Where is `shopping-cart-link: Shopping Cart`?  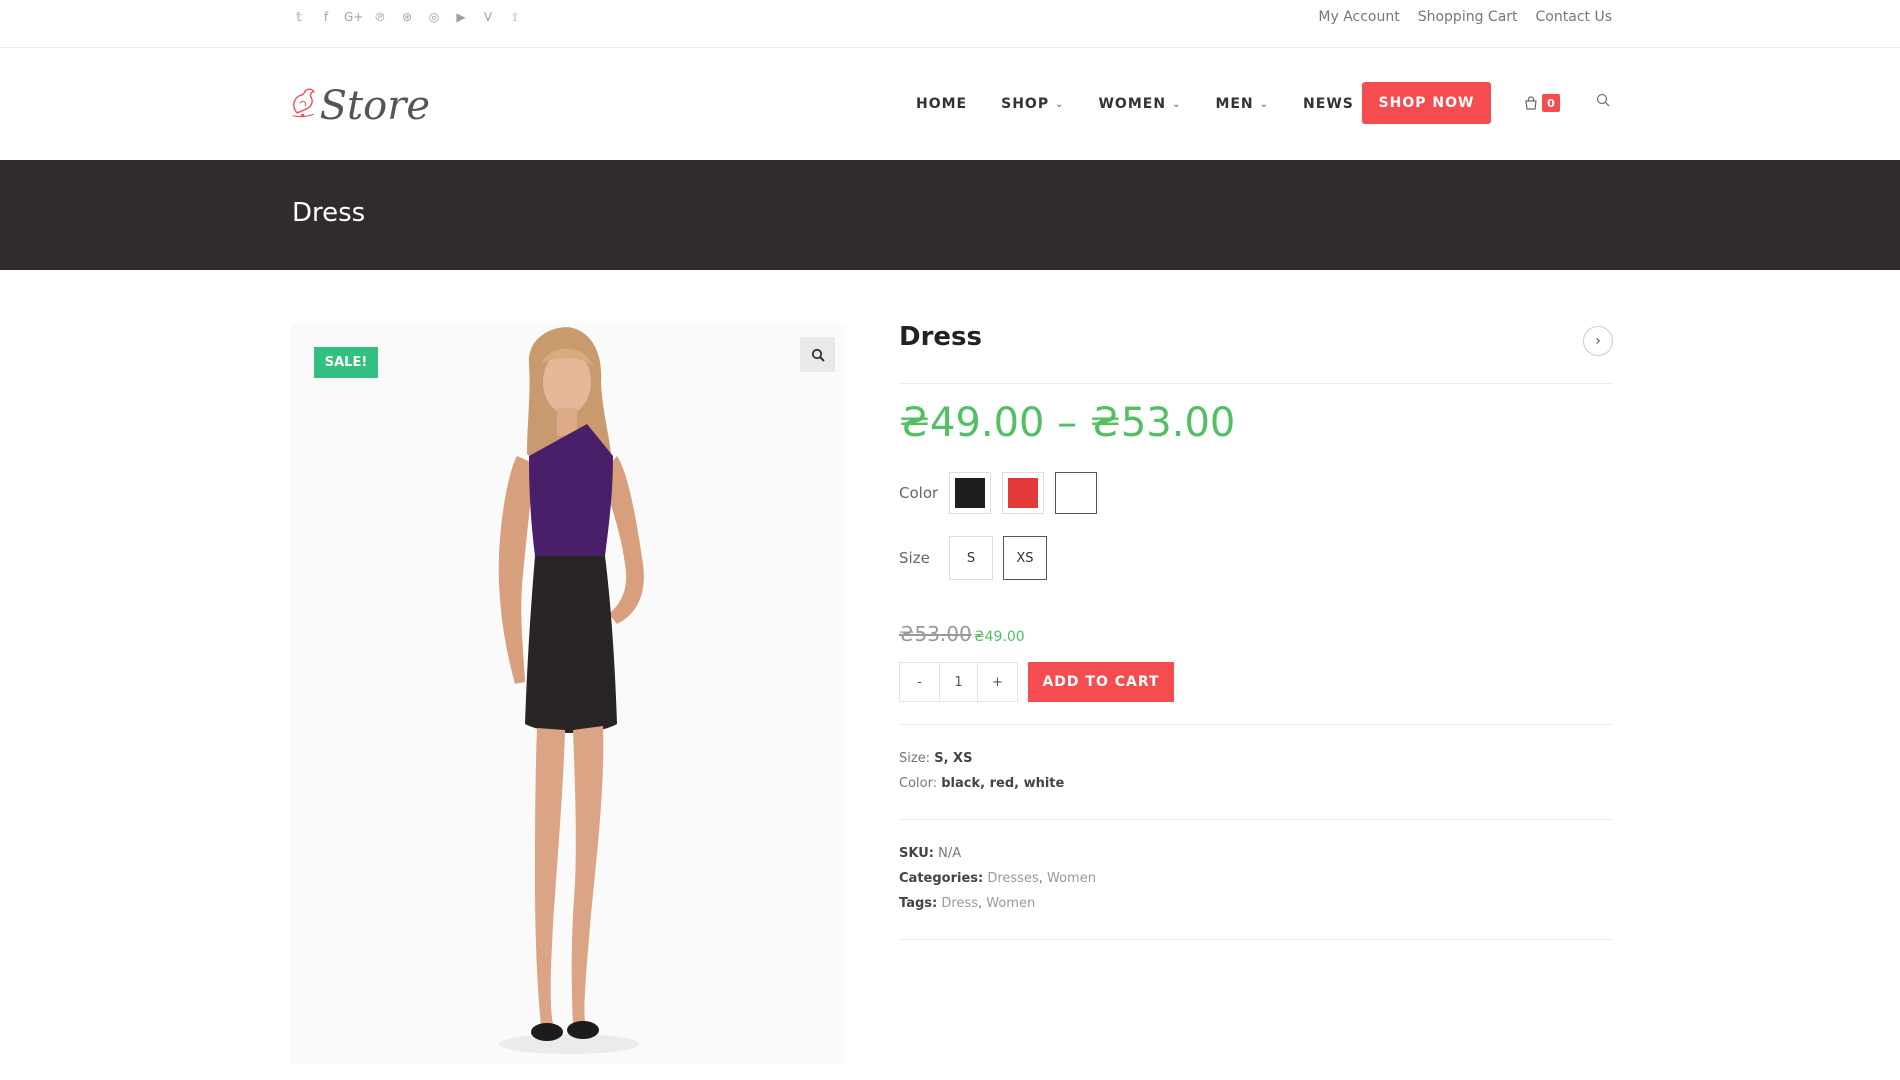 shopping-cart-link: Shopping Cart is located at coordinates (1468, 17).